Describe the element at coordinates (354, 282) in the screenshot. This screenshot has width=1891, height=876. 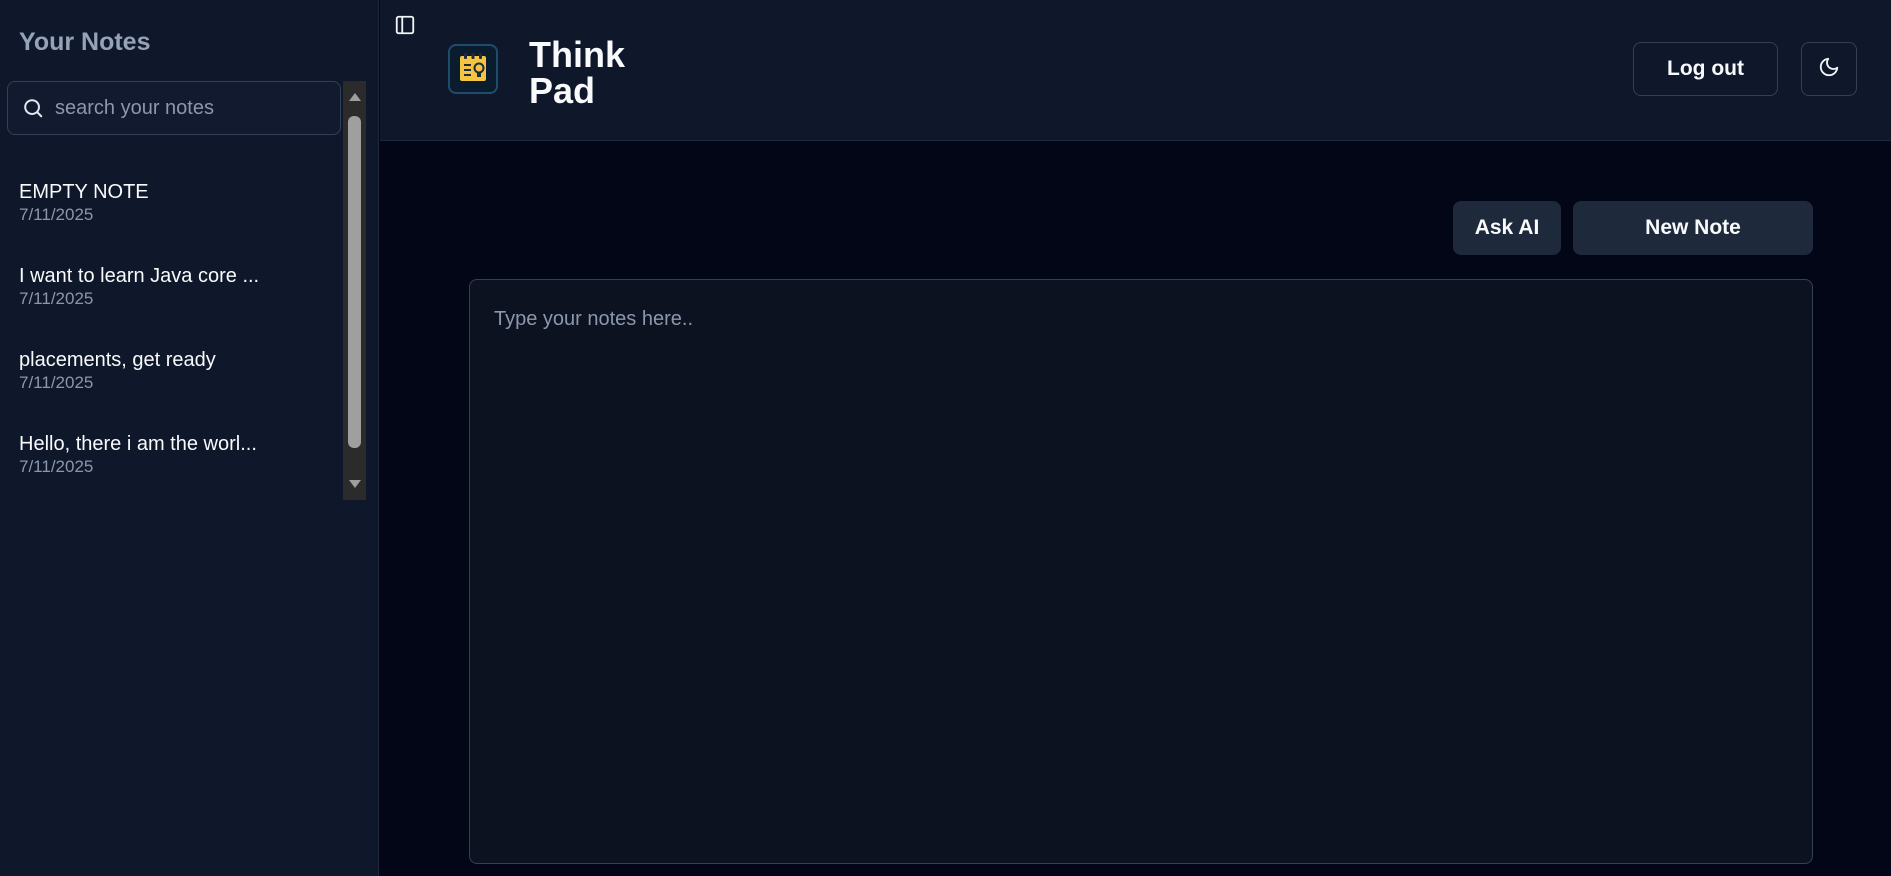
I see `scroll-thumb` at that location.